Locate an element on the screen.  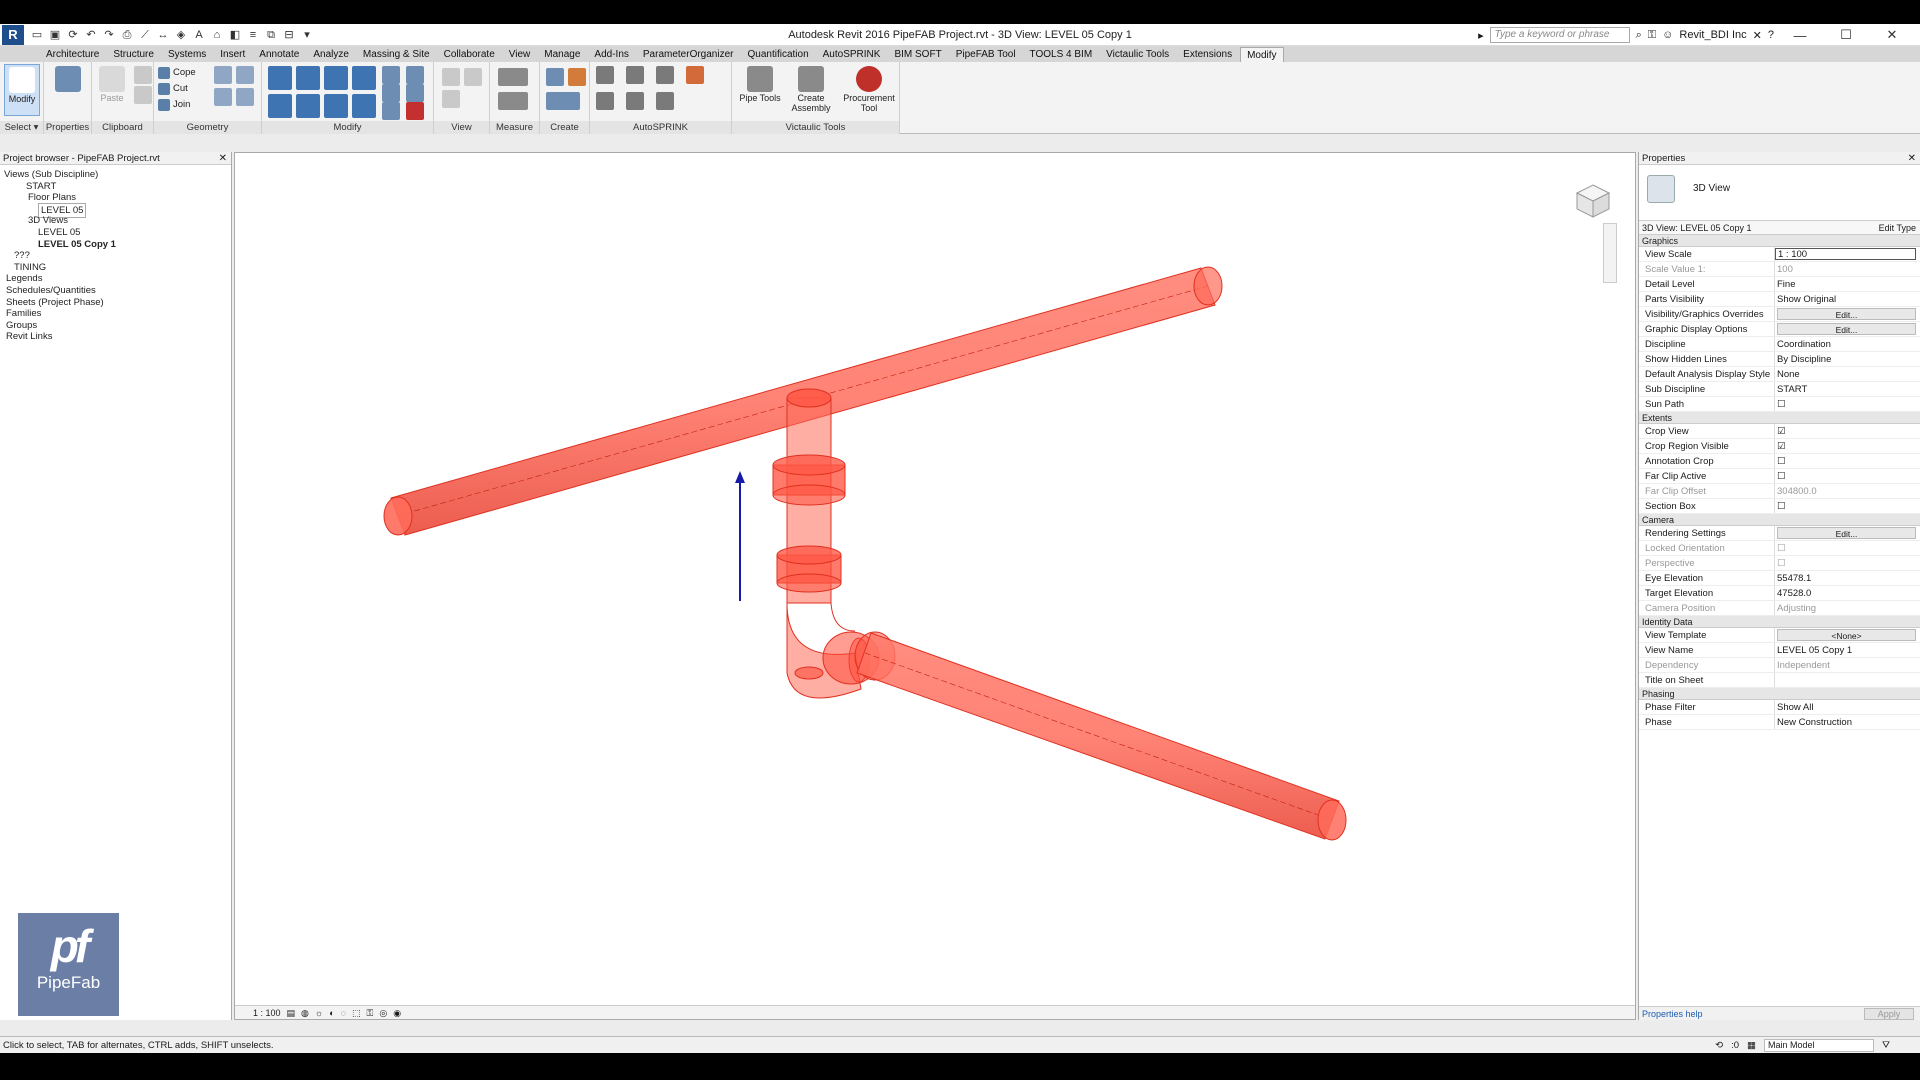
property-row: Phase Filter Show All is located at coordinates (1779, 707).